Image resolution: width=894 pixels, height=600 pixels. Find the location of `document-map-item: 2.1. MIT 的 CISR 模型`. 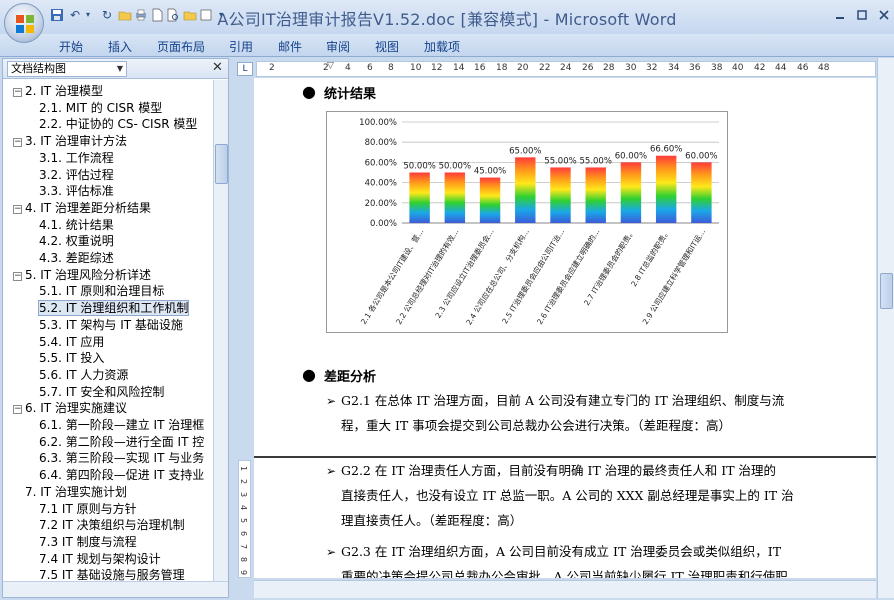

document-map-item: 2.1. MIT 的 CISR 模型 is located at coordinates (100, 108).